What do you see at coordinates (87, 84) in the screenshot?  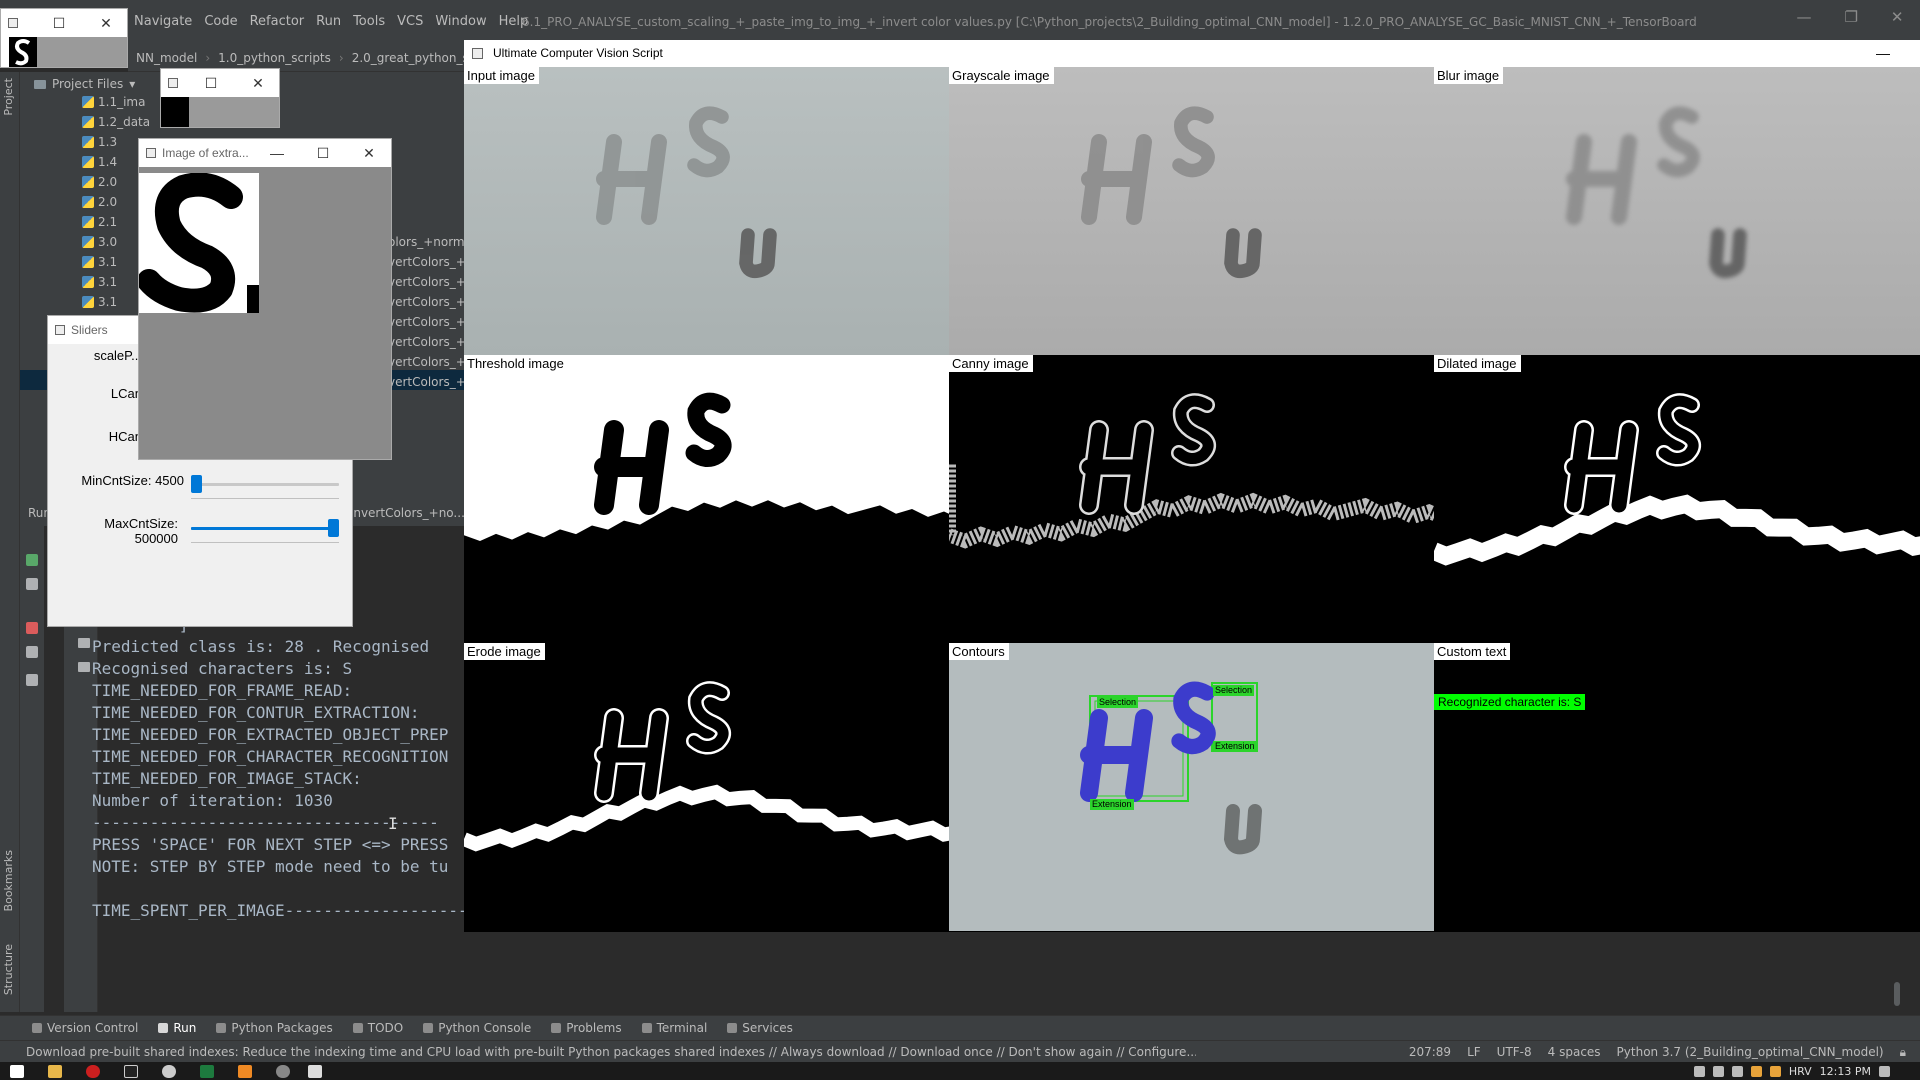 I see `project-view-selector: Project Files` at bounding box center [87, 84].